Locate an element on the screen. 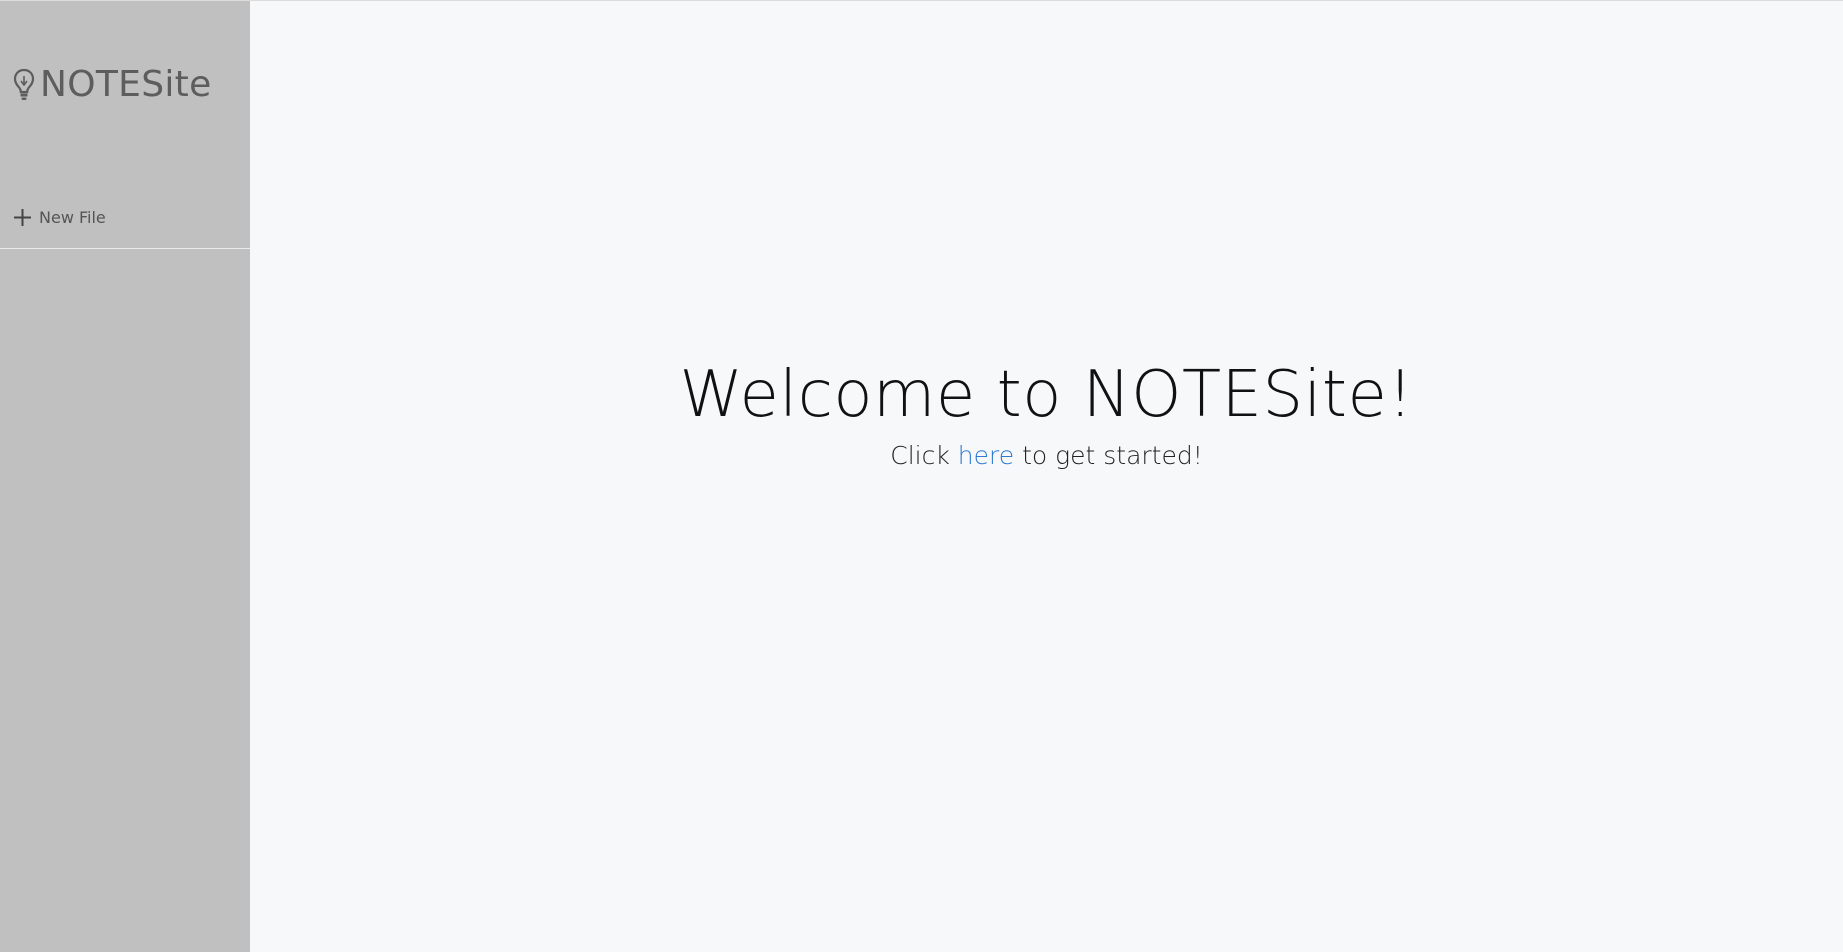 The width and height of the screenshot is (1843, 952). get-started-link: here is located at coordinates (986, 455).